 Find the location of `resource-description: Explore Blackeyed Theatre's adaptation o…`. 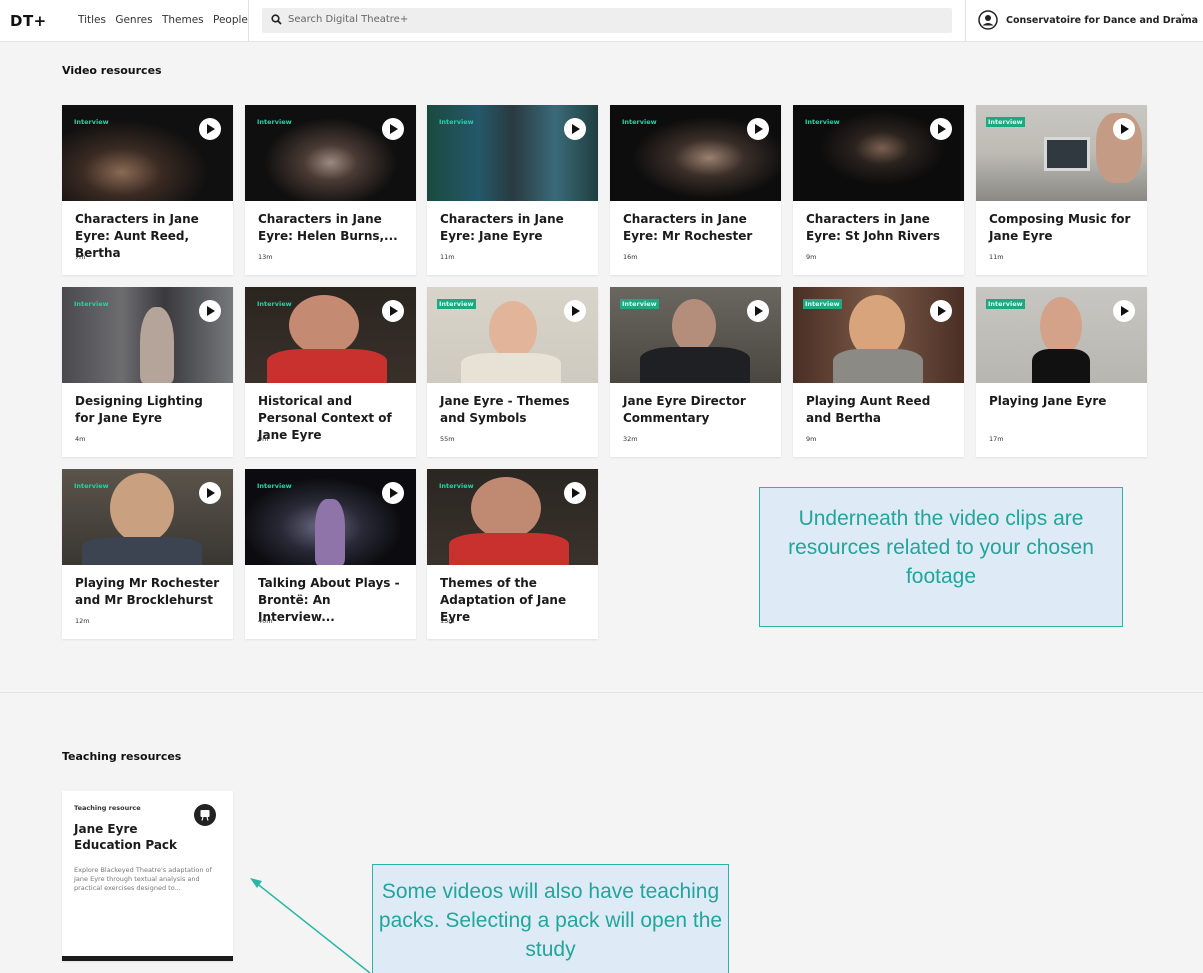

resource-description: Explore Blackeyed Theatre's adaptation o… is located at coordinates (143, 879).